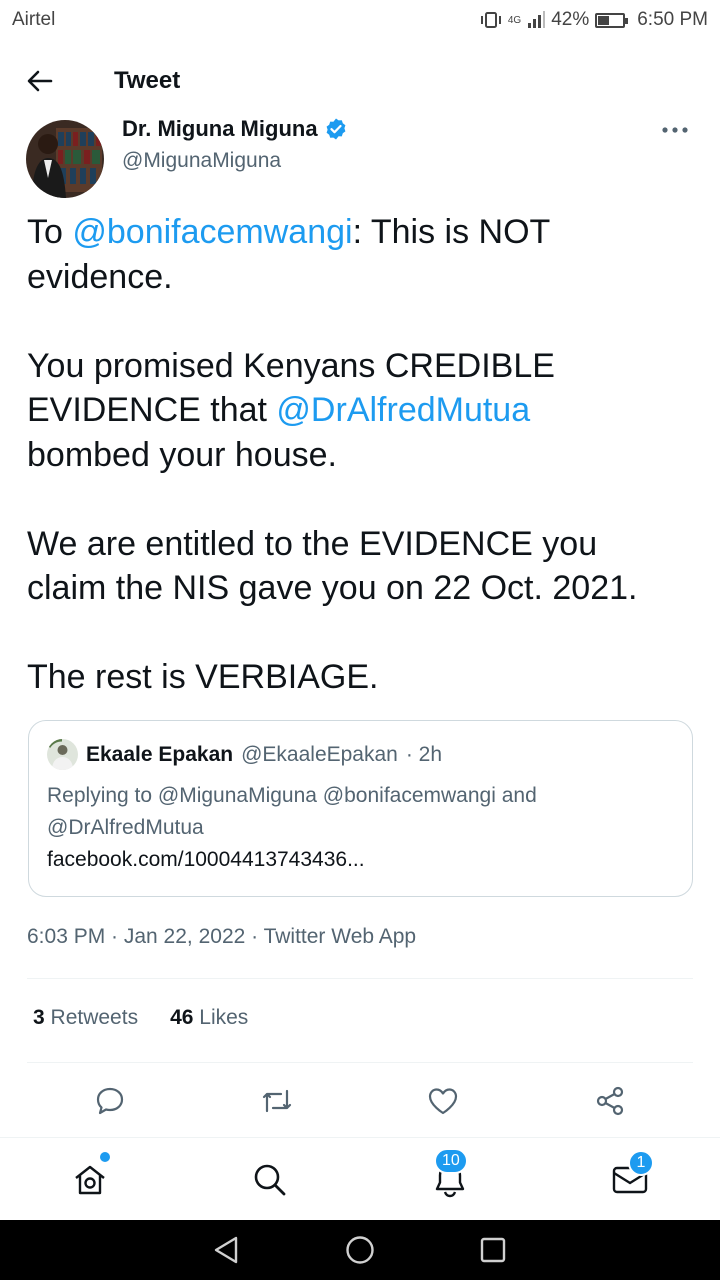 The height and width of the screenshot is (1280, 720). I want to click on system-navigation-bar, so click(360, 1250).